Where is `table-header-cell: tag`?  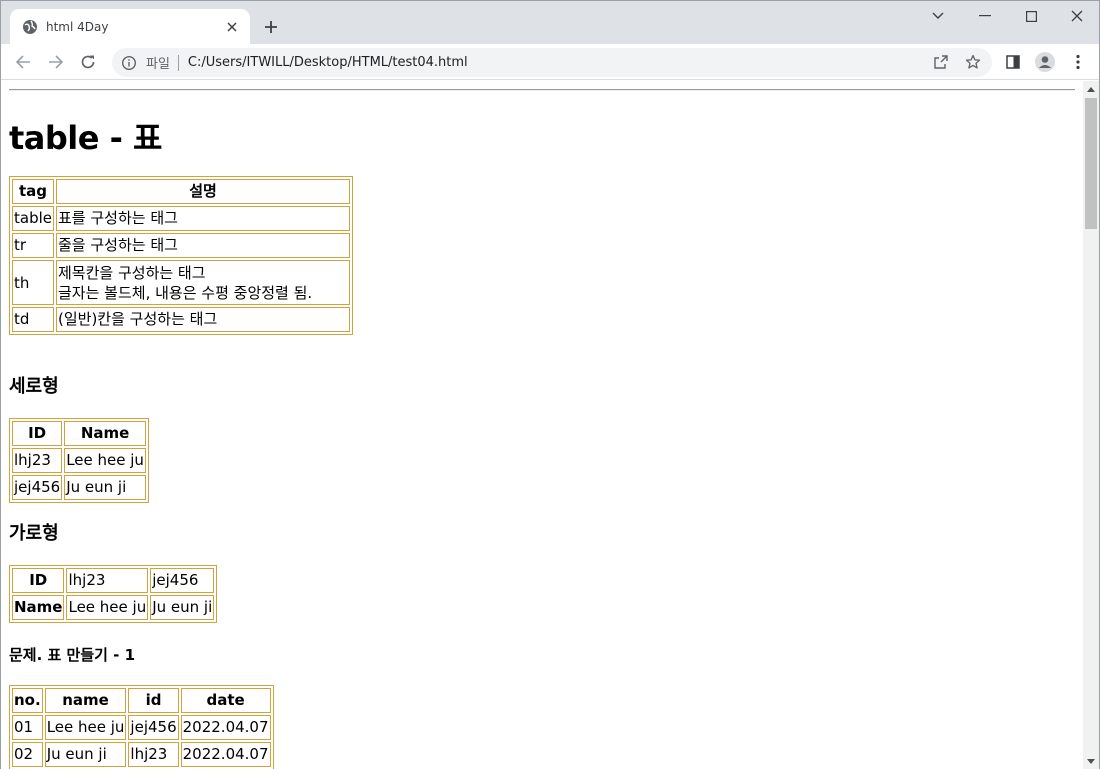 table-header-cell: tag is located at coordinates (33, 191).